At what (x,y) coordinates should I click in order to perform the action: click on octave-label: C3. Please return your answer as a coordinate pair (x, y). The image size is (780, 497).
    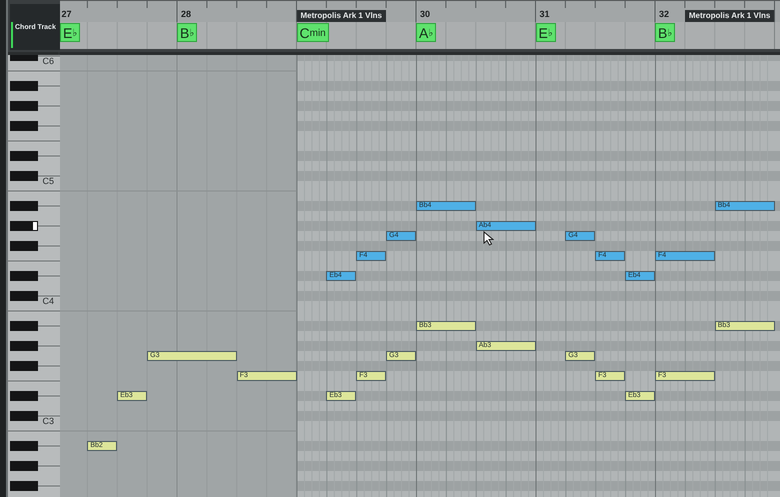
    Looking at the image, I should click on (48, 421).